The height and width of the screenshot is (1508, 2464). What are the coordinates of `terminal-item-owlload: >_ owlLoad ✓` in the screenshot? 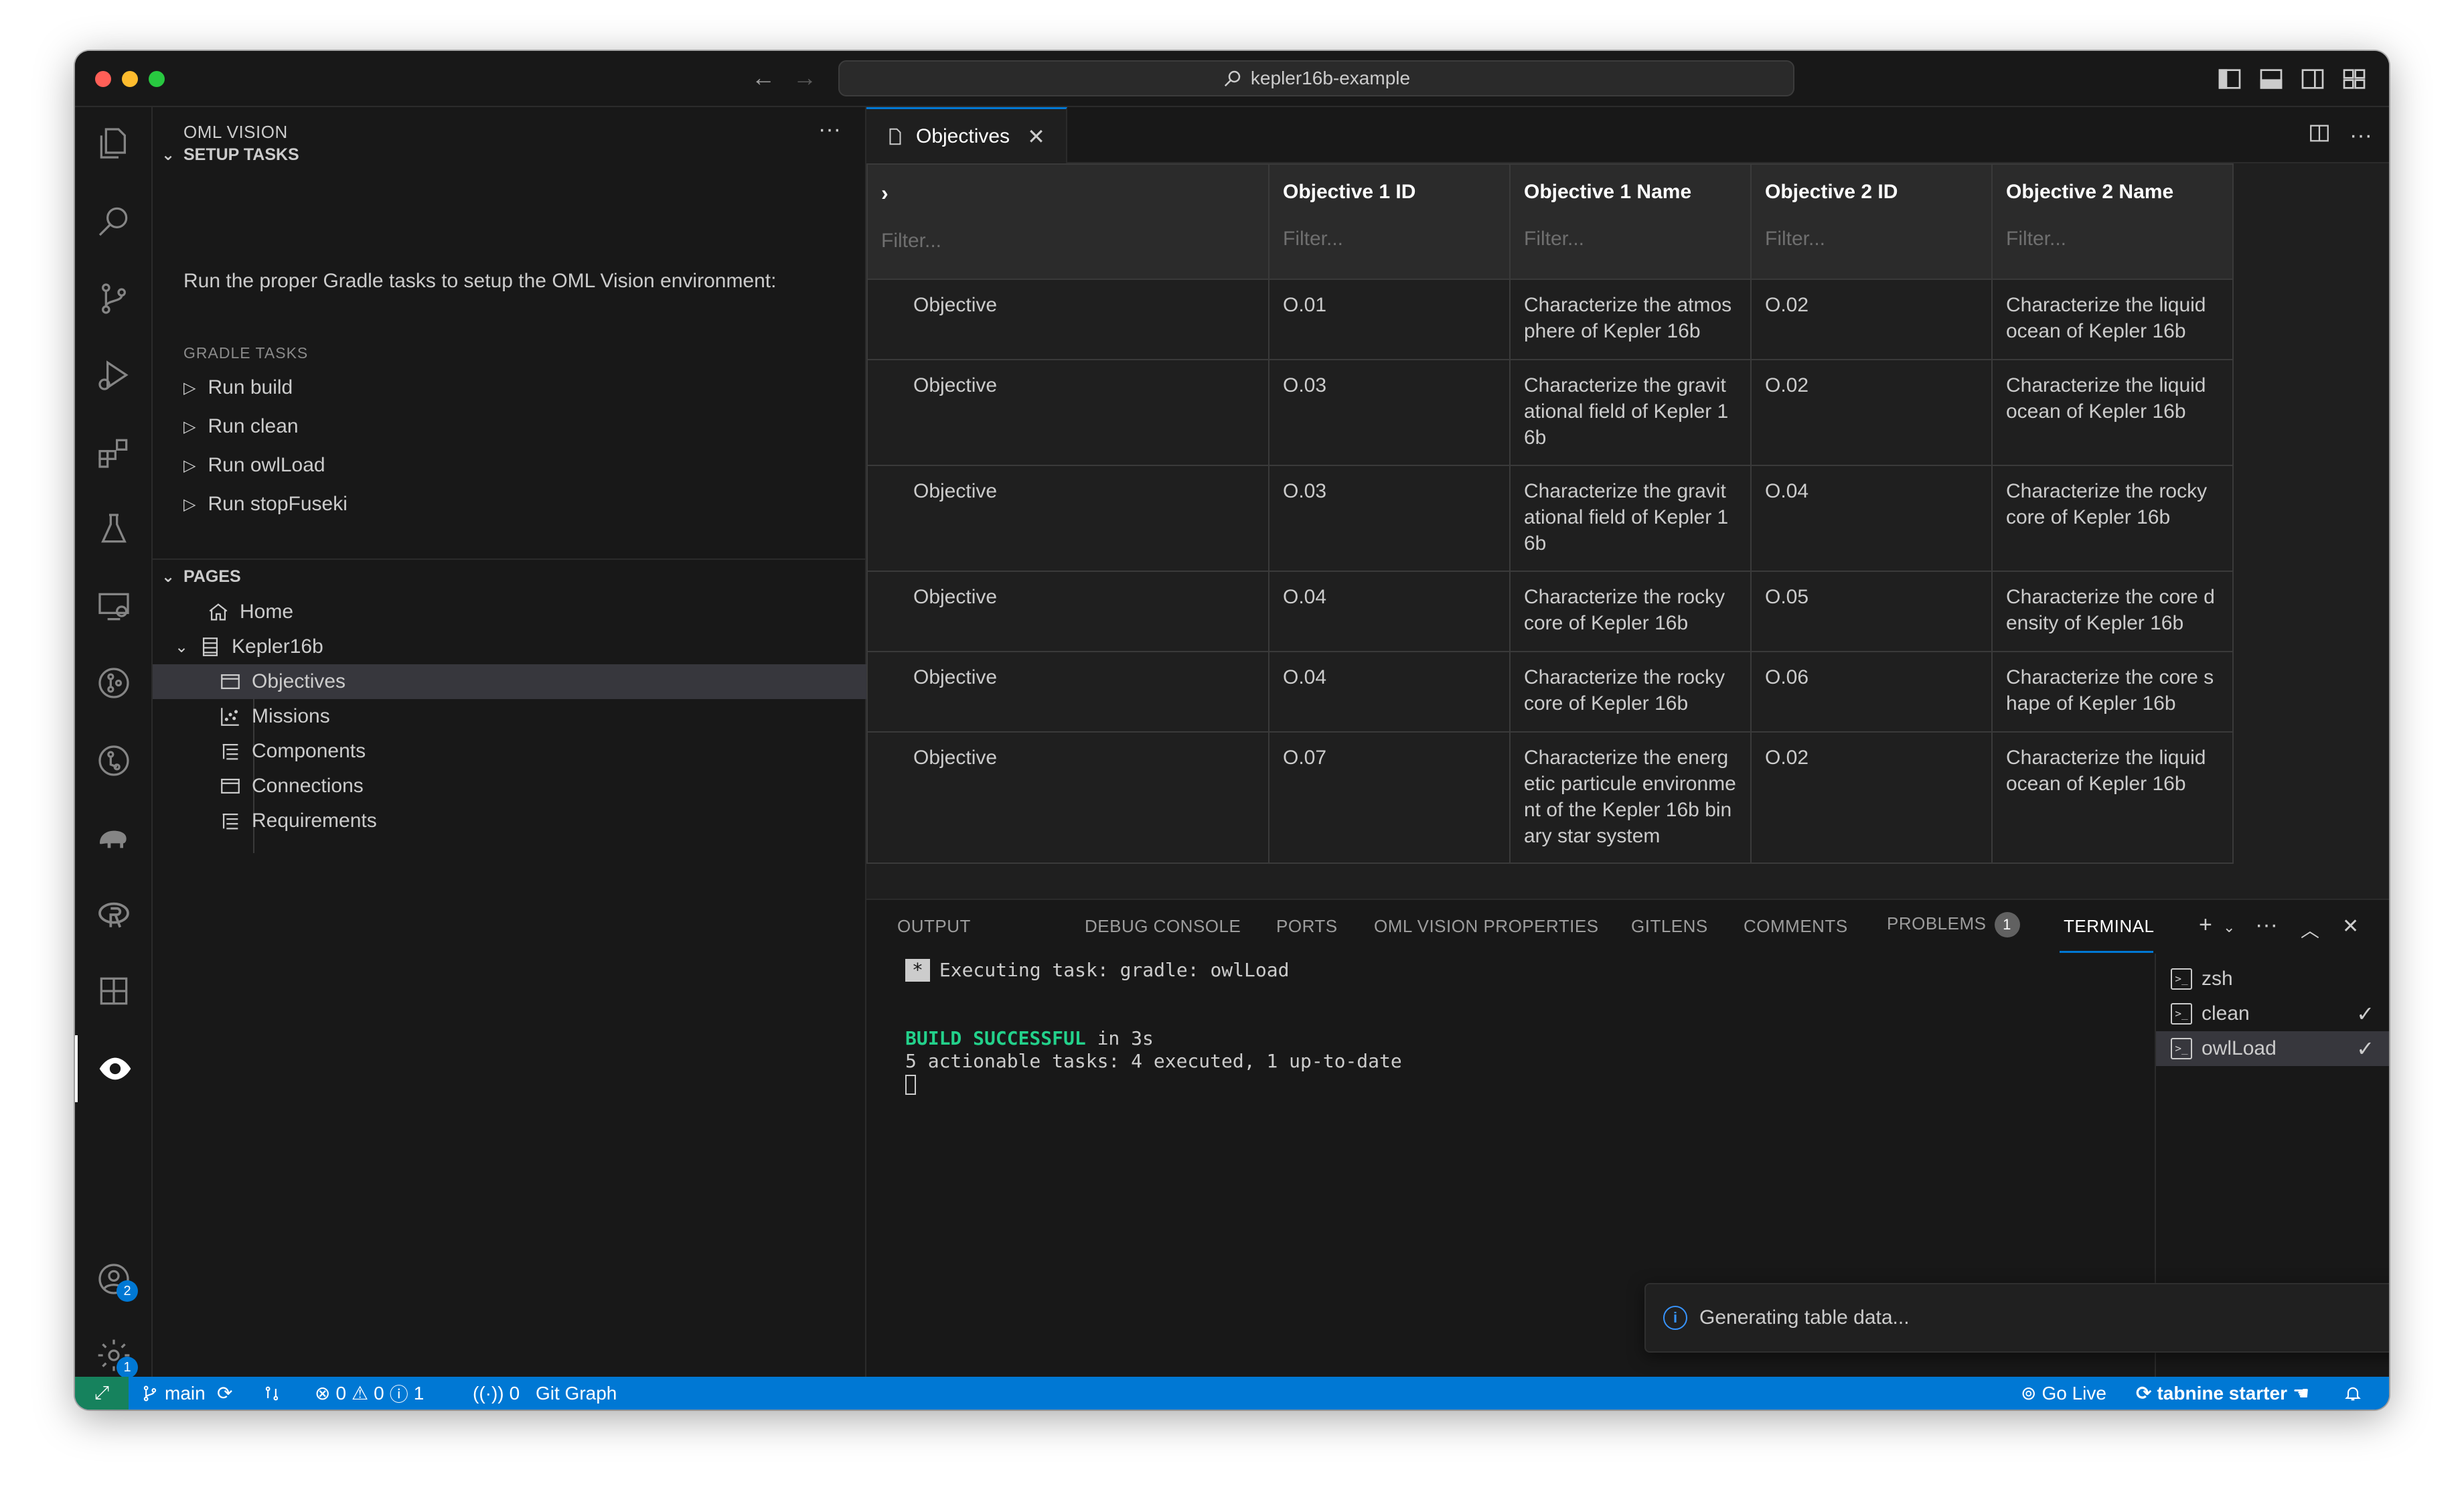 It's located at (2272, 1049).